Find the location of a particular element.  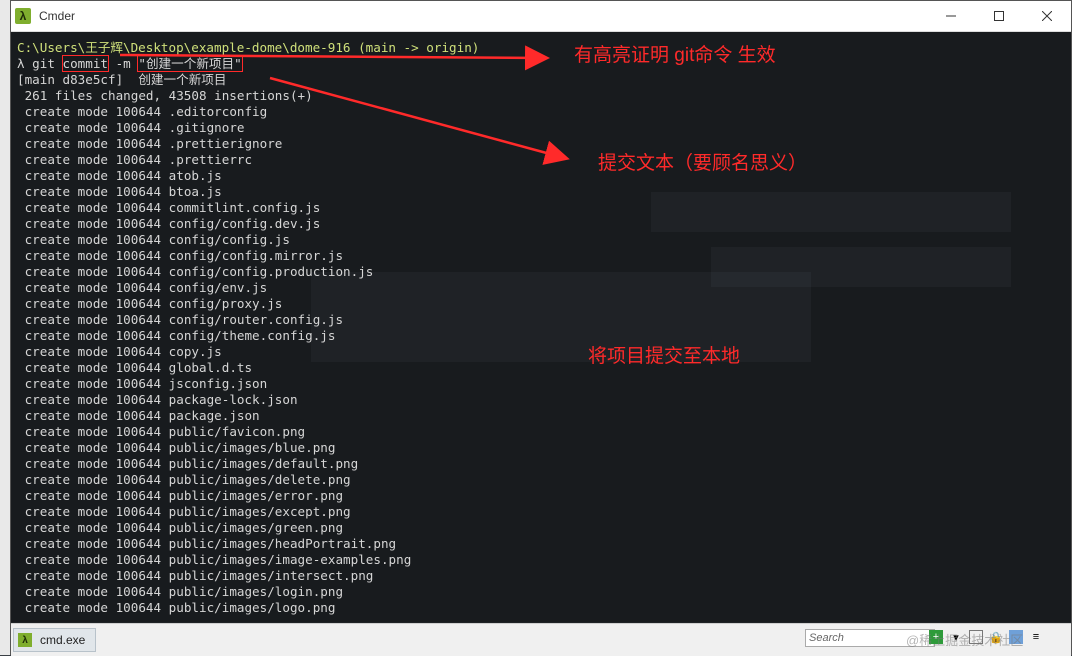

menu-icon: ≡ is located at coordinates (1036, 637).